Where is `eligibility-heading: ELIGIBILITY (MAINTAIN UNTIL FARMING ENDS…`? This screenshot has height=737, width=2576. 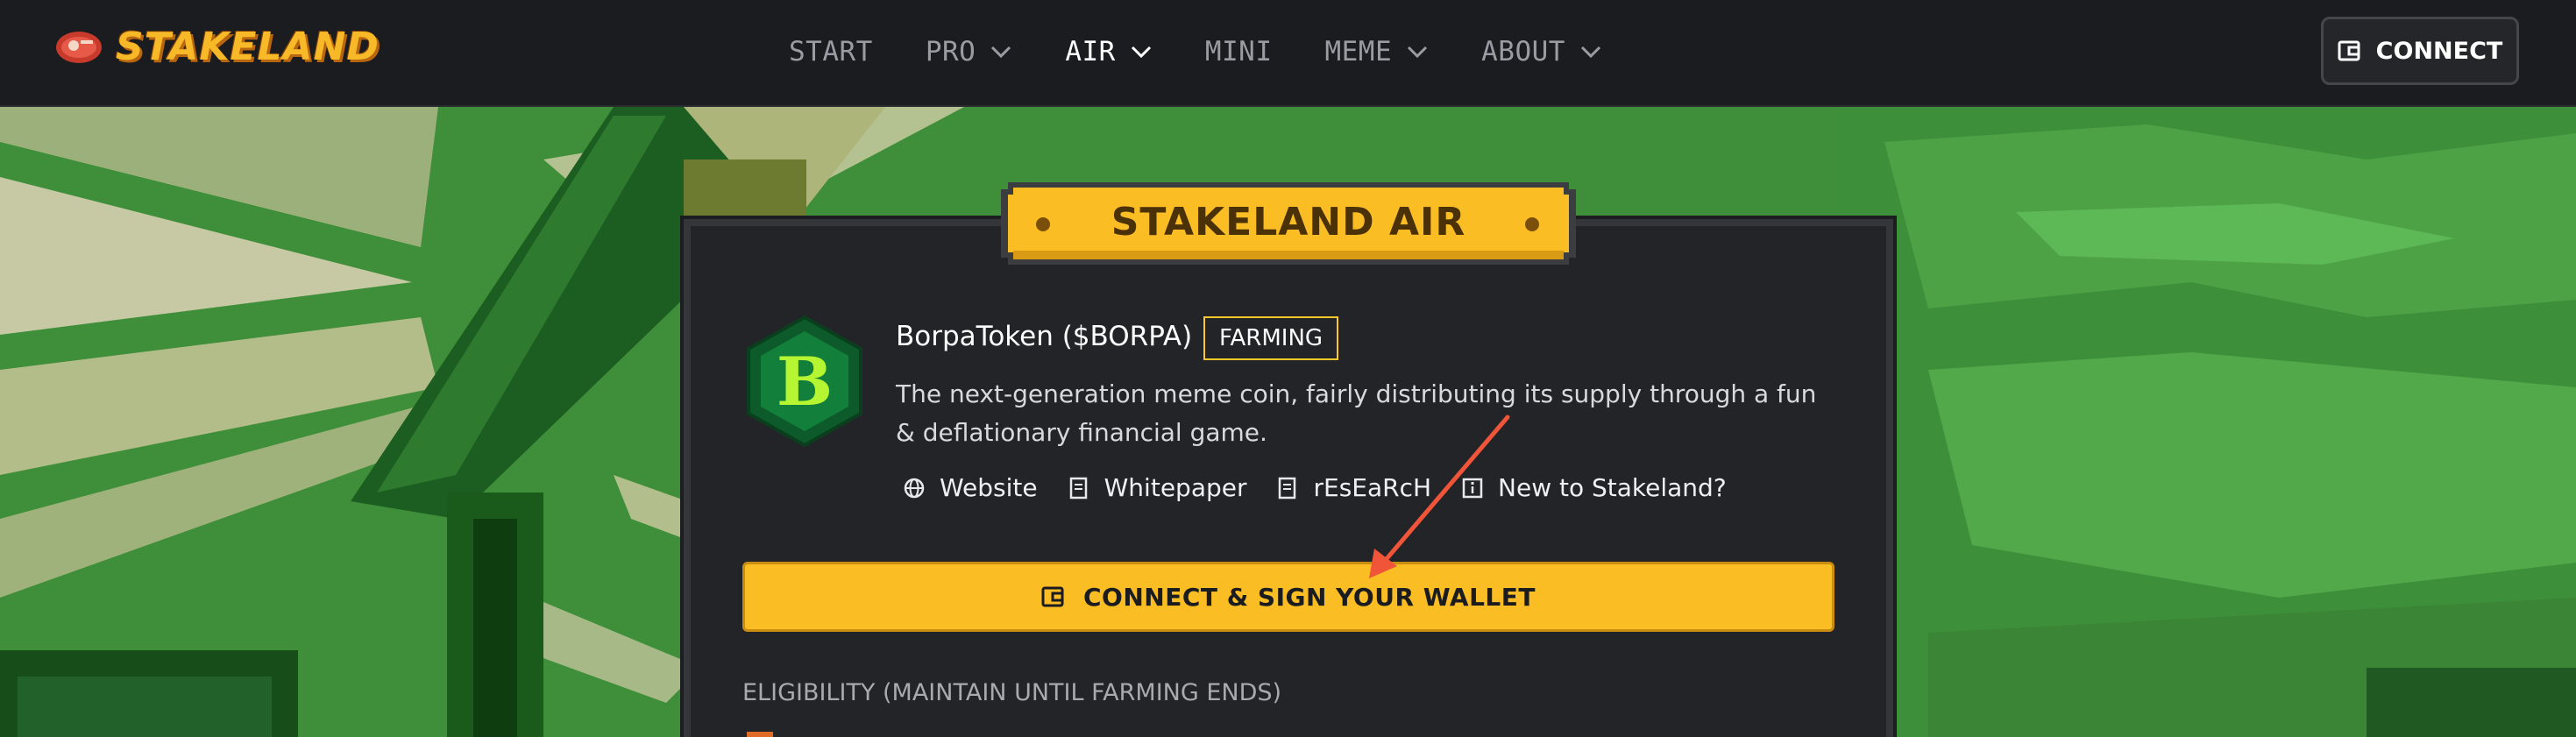 eligibility-heading: ELIGIBILITY (MAINTAIN UNTIL FARMING ENDS… is located at coordinates (1012, 692).